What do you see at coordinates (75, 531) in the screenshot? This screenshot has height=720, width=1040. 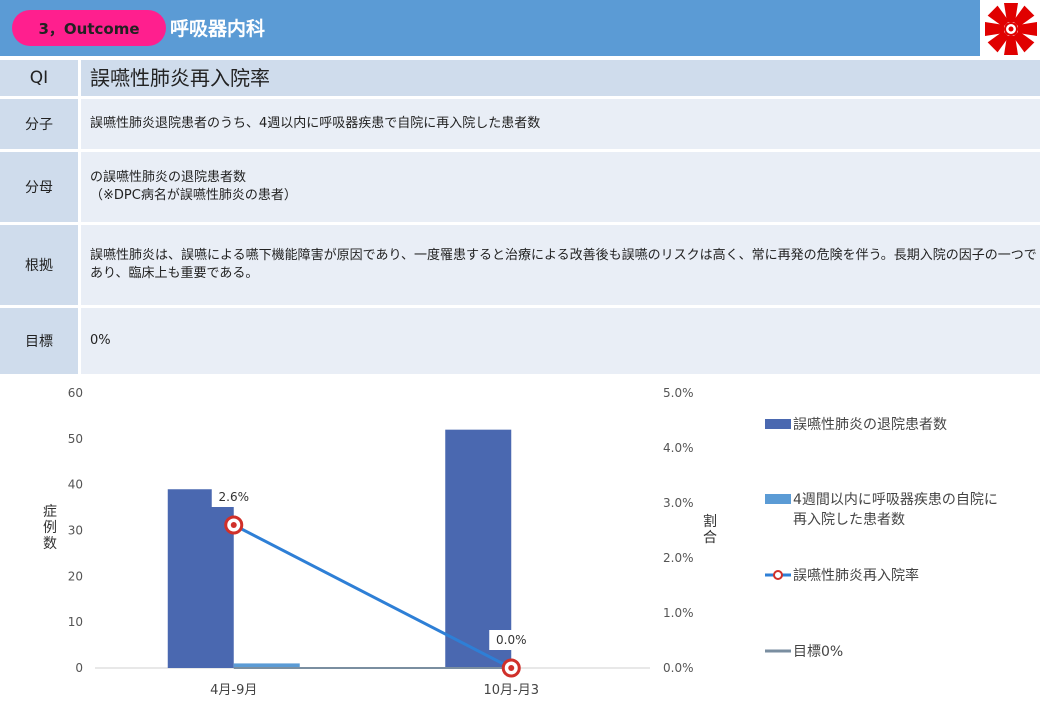 I see `y-tick-label: 30` at bounding box center [75, 531].